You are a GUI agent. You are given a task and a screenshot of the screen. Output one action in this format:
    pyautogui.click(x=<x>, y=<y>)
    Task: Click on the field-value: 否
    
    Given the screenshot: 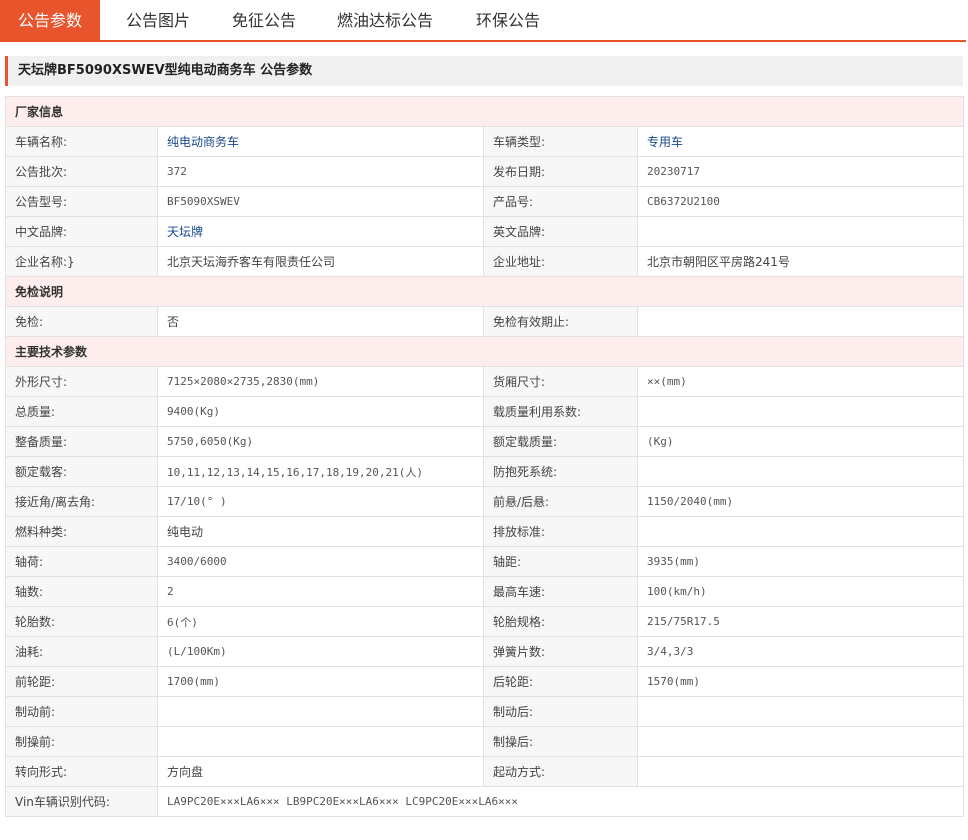 What is the action you would take?
    pyautogui.click(x=320, y=321)
    